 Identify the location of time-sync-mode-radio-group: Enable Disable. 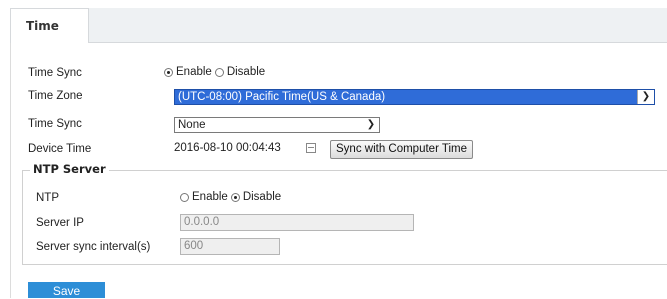
(216, 72).